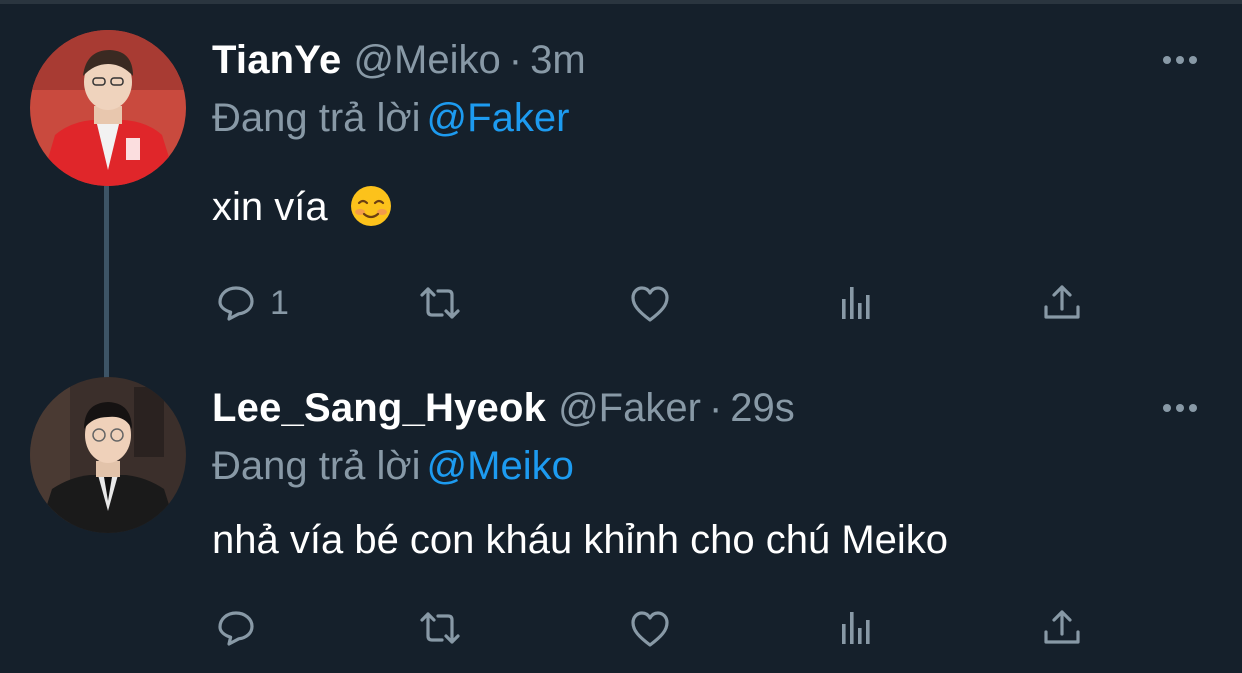  What do you see at coordinates (270, 207) in the screenshot?
I see `tweet-body: xin vía` at bounding box center [270, 207].